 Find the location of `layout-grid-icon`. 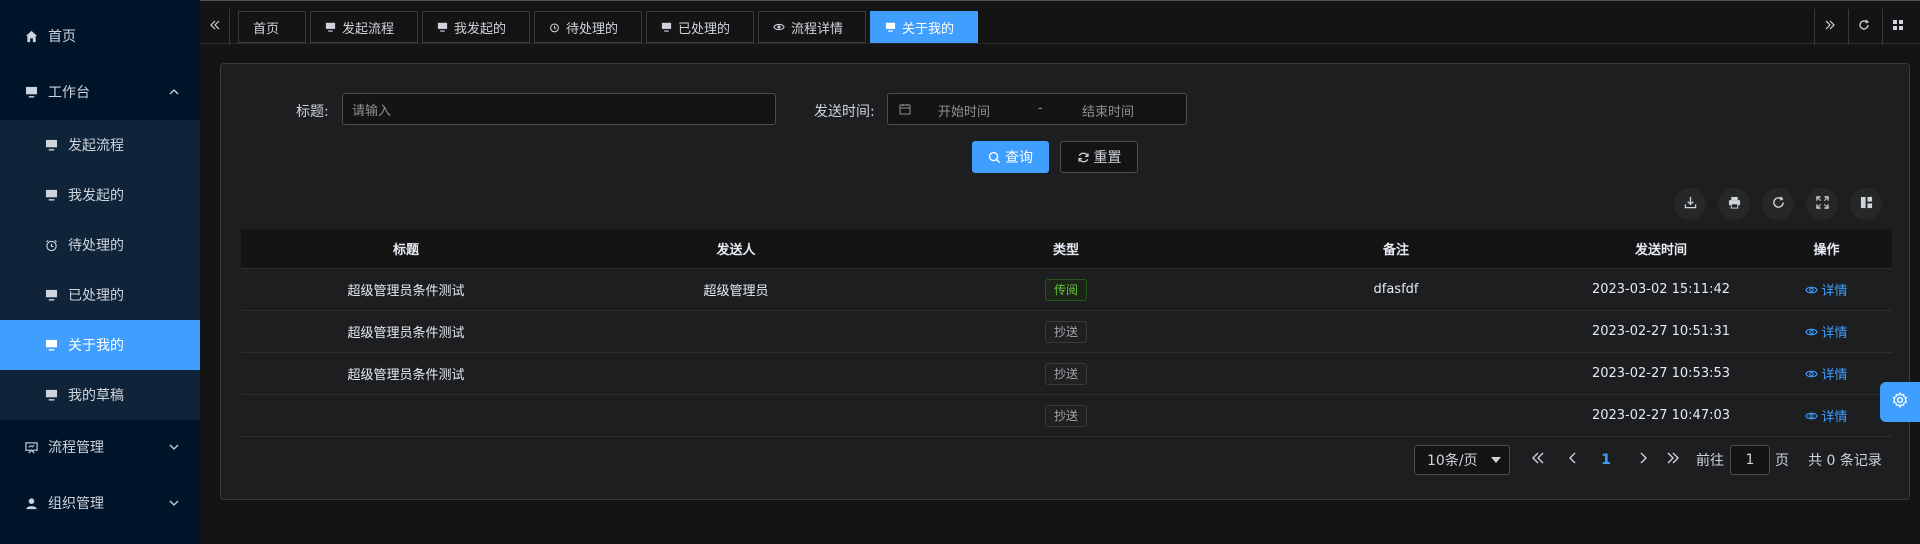

layout-grid-icon is located at coordinates (1866, 204).